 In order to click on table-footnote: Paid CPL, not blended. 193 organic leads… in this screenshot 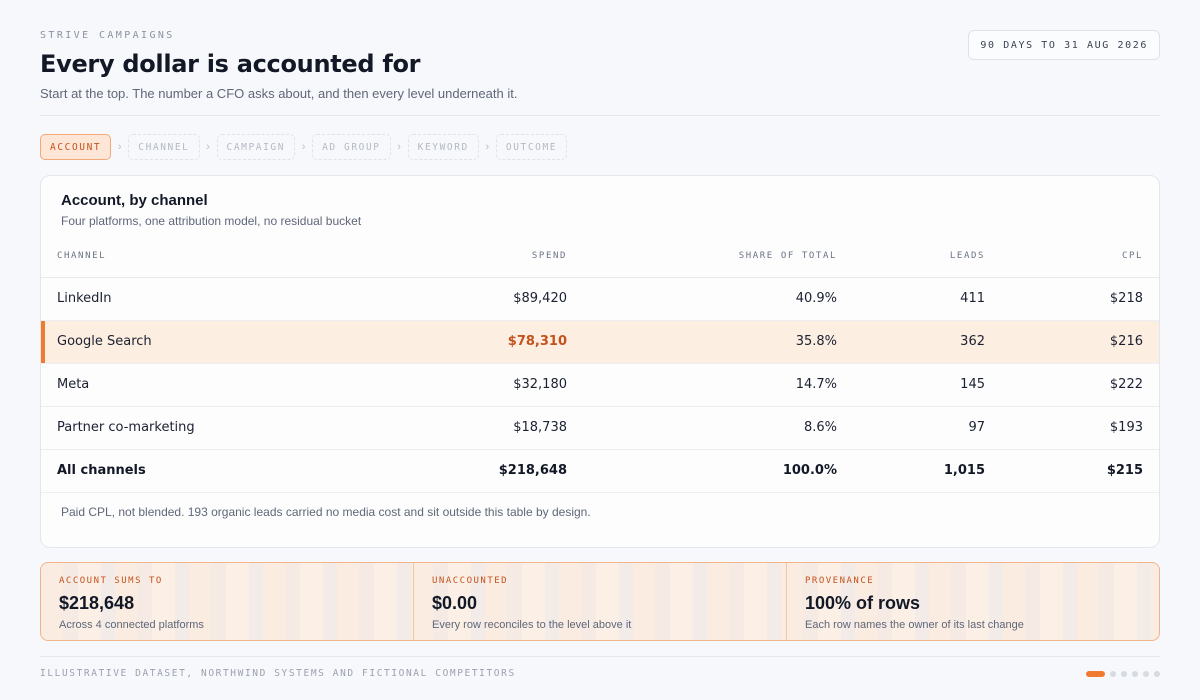, I will do `click(326, 512)`.